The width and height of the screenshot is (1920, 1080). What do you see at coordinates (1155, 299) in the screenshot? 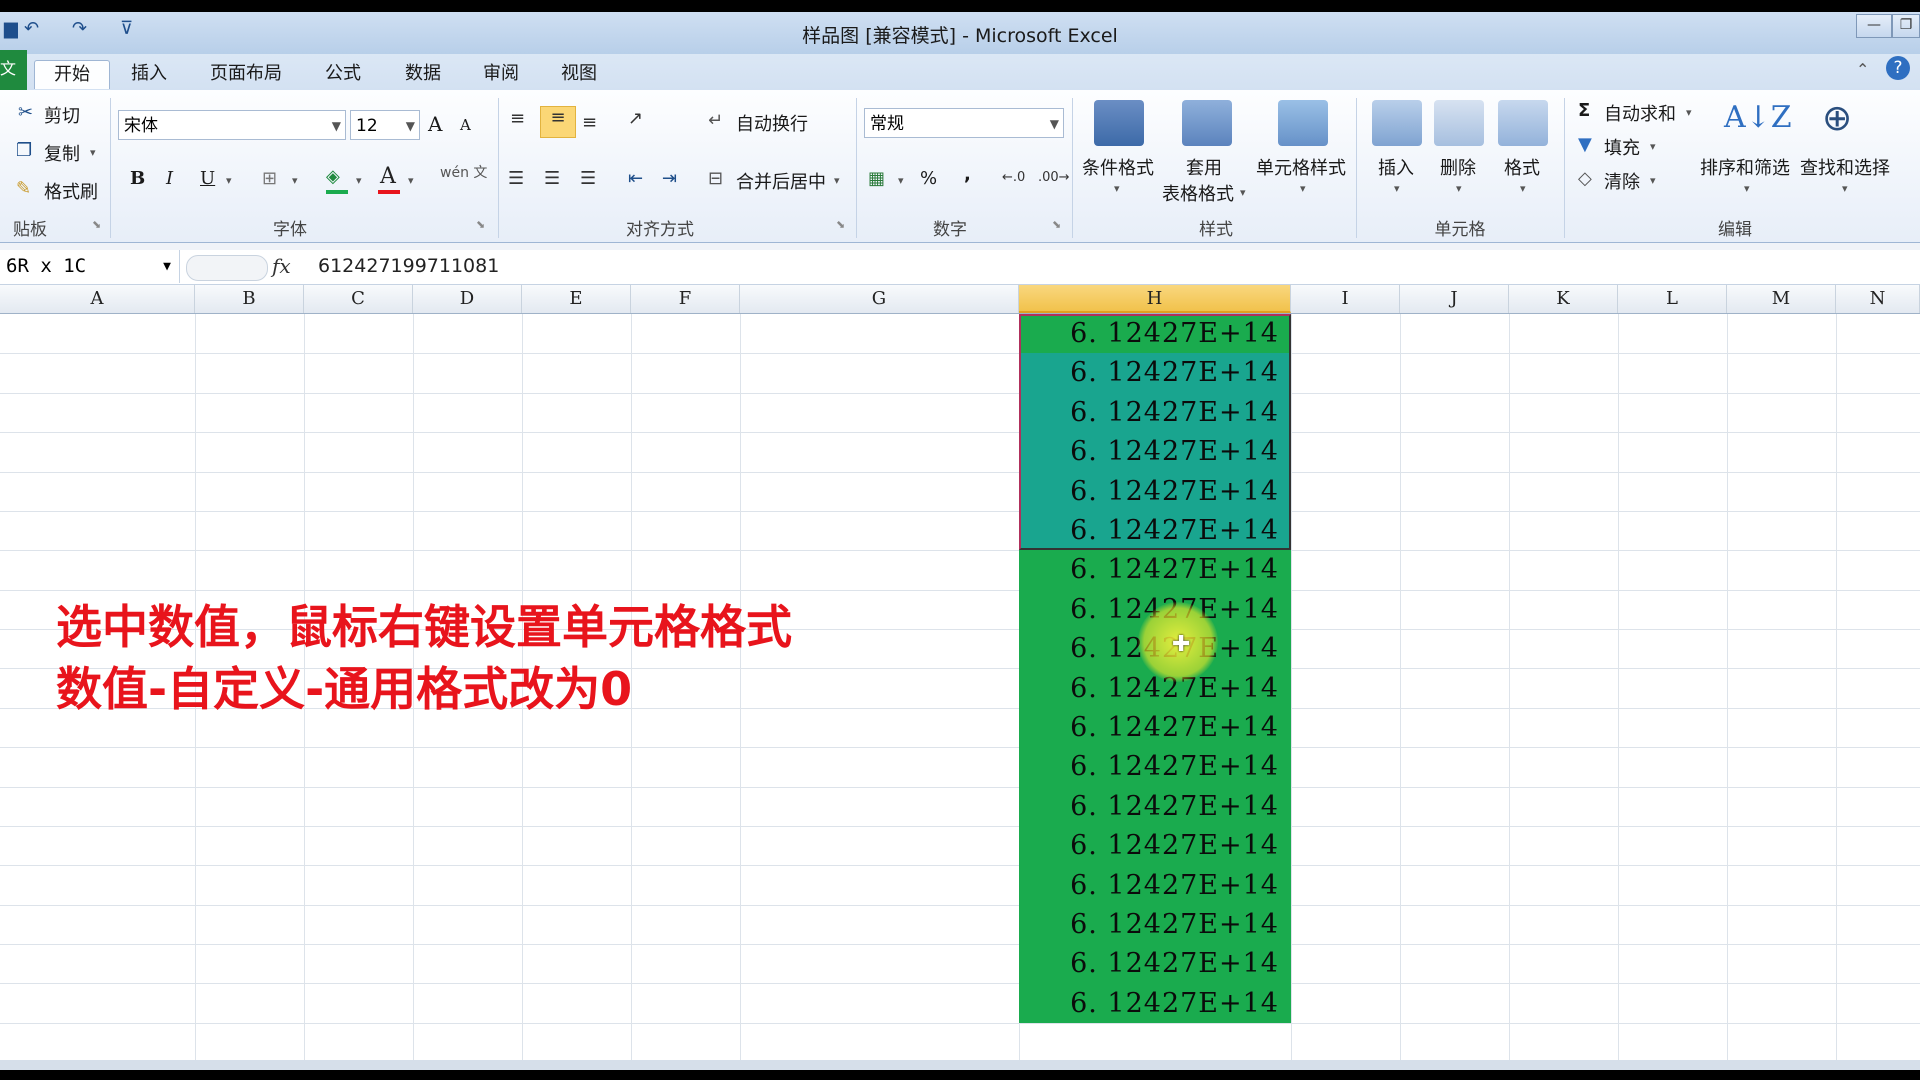
I see `column-header-h: H` at bounding box center [1155, 299].